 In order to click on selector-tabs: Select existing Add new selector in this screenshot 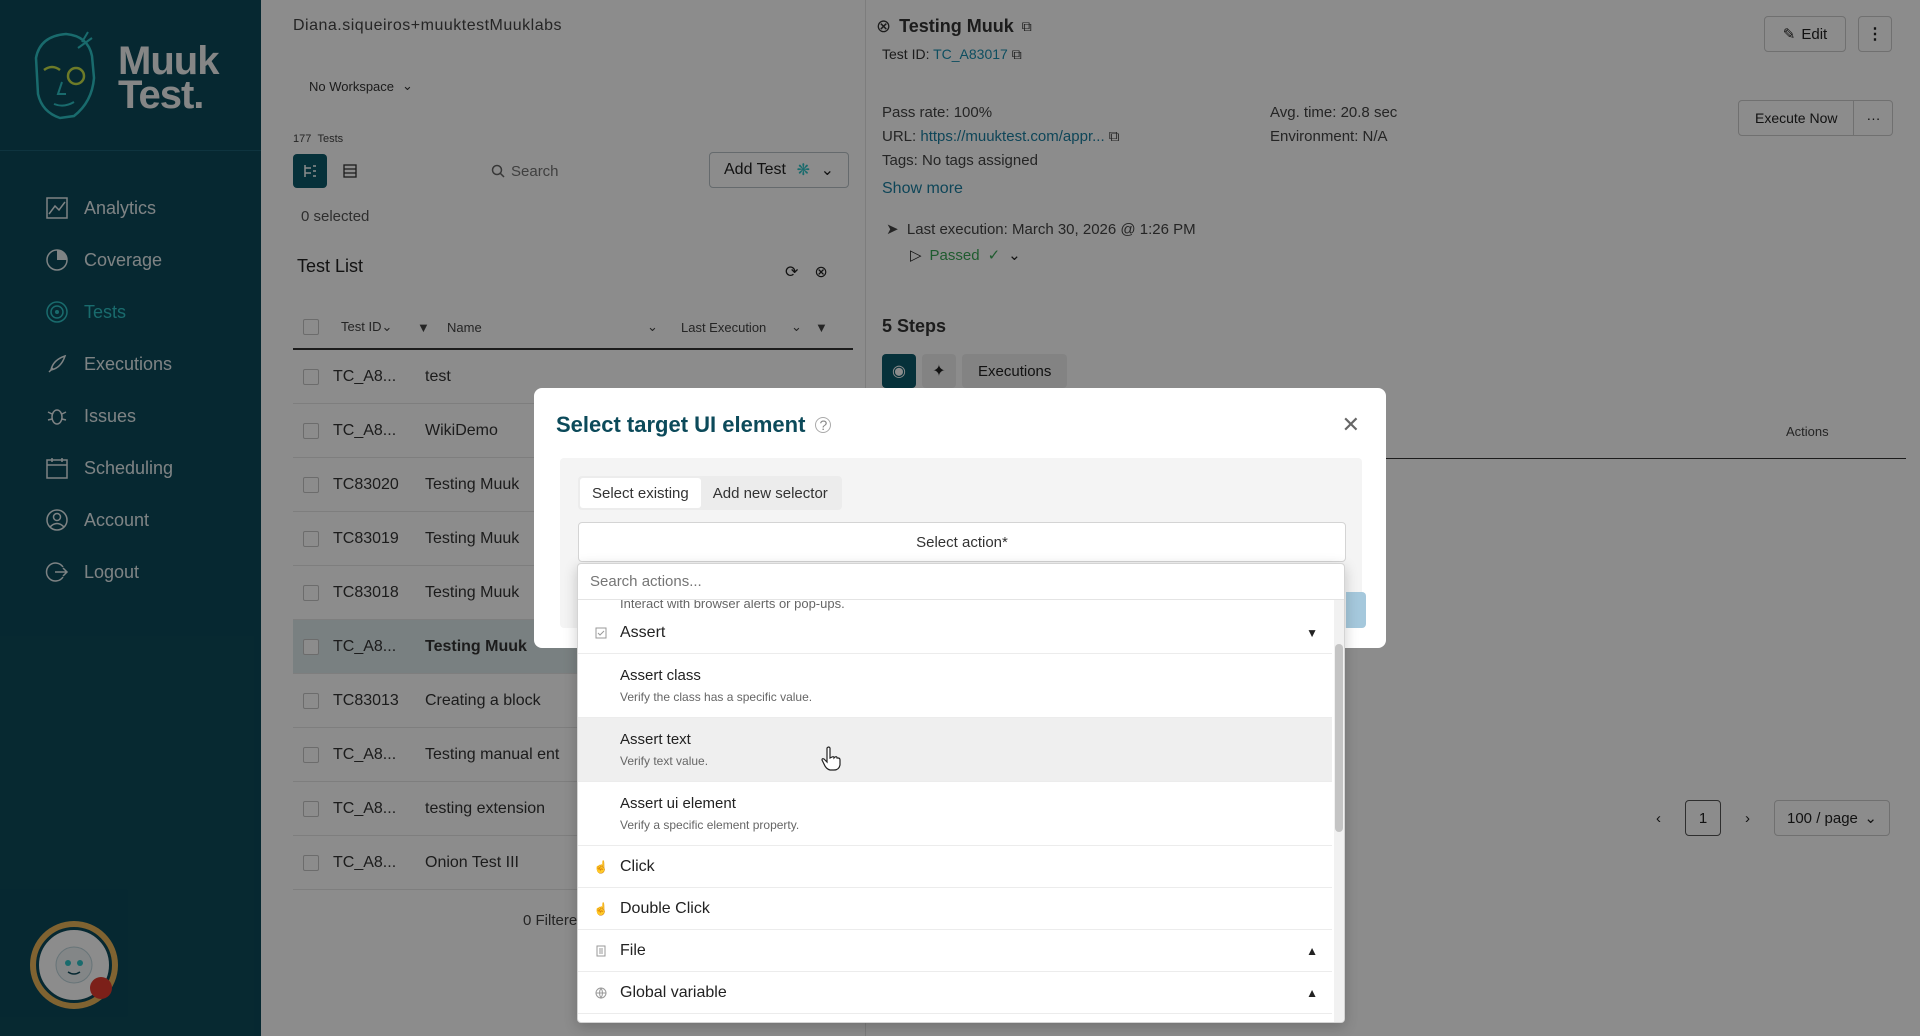, I will do `click(710, 493)`.